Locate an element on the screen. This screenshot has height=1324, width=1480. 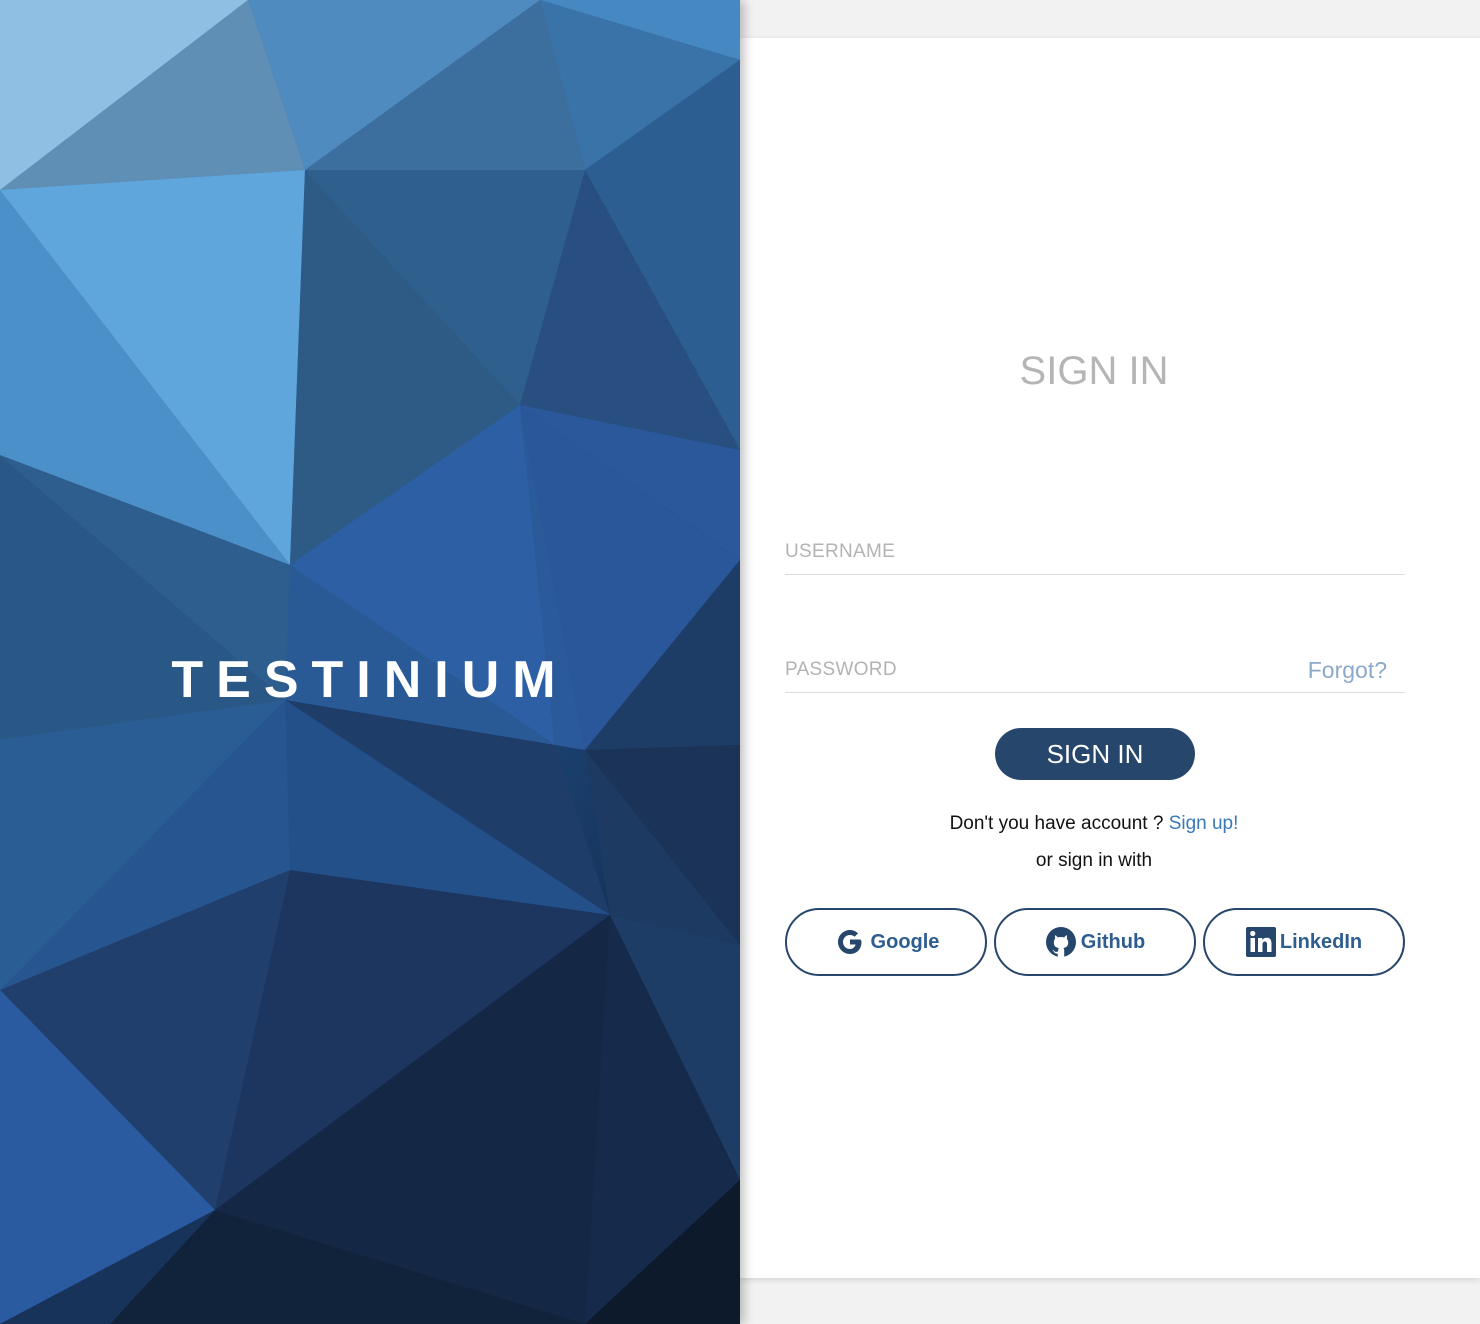
brand-logo-text: TESTINIUM is located at coordinates (370, 680).